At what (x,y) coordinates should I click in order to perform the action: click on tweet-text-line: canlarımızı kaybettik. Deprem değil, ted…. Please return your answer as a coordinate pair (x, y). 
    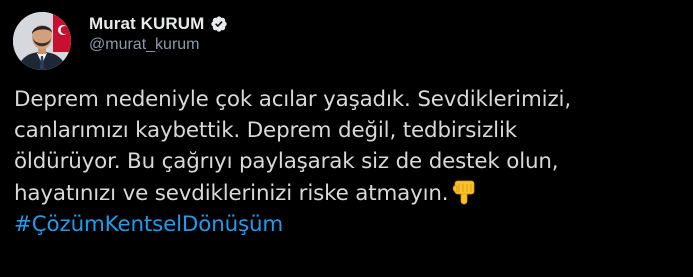
    Looking at the image, I should click on (265, 131).